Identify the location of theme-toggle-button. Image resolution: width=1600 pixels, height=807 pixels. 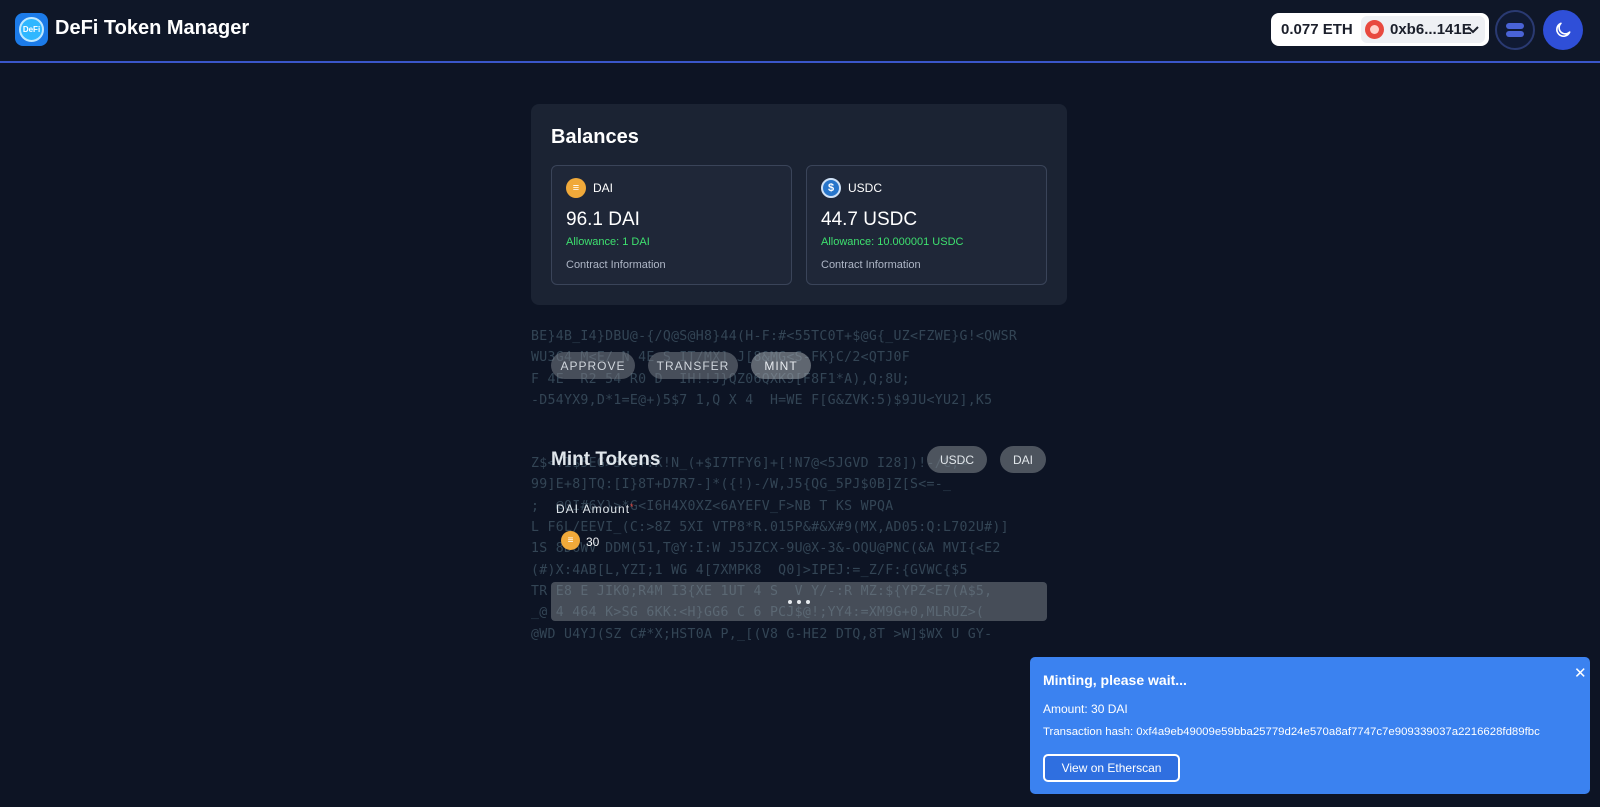
(1563, 30).